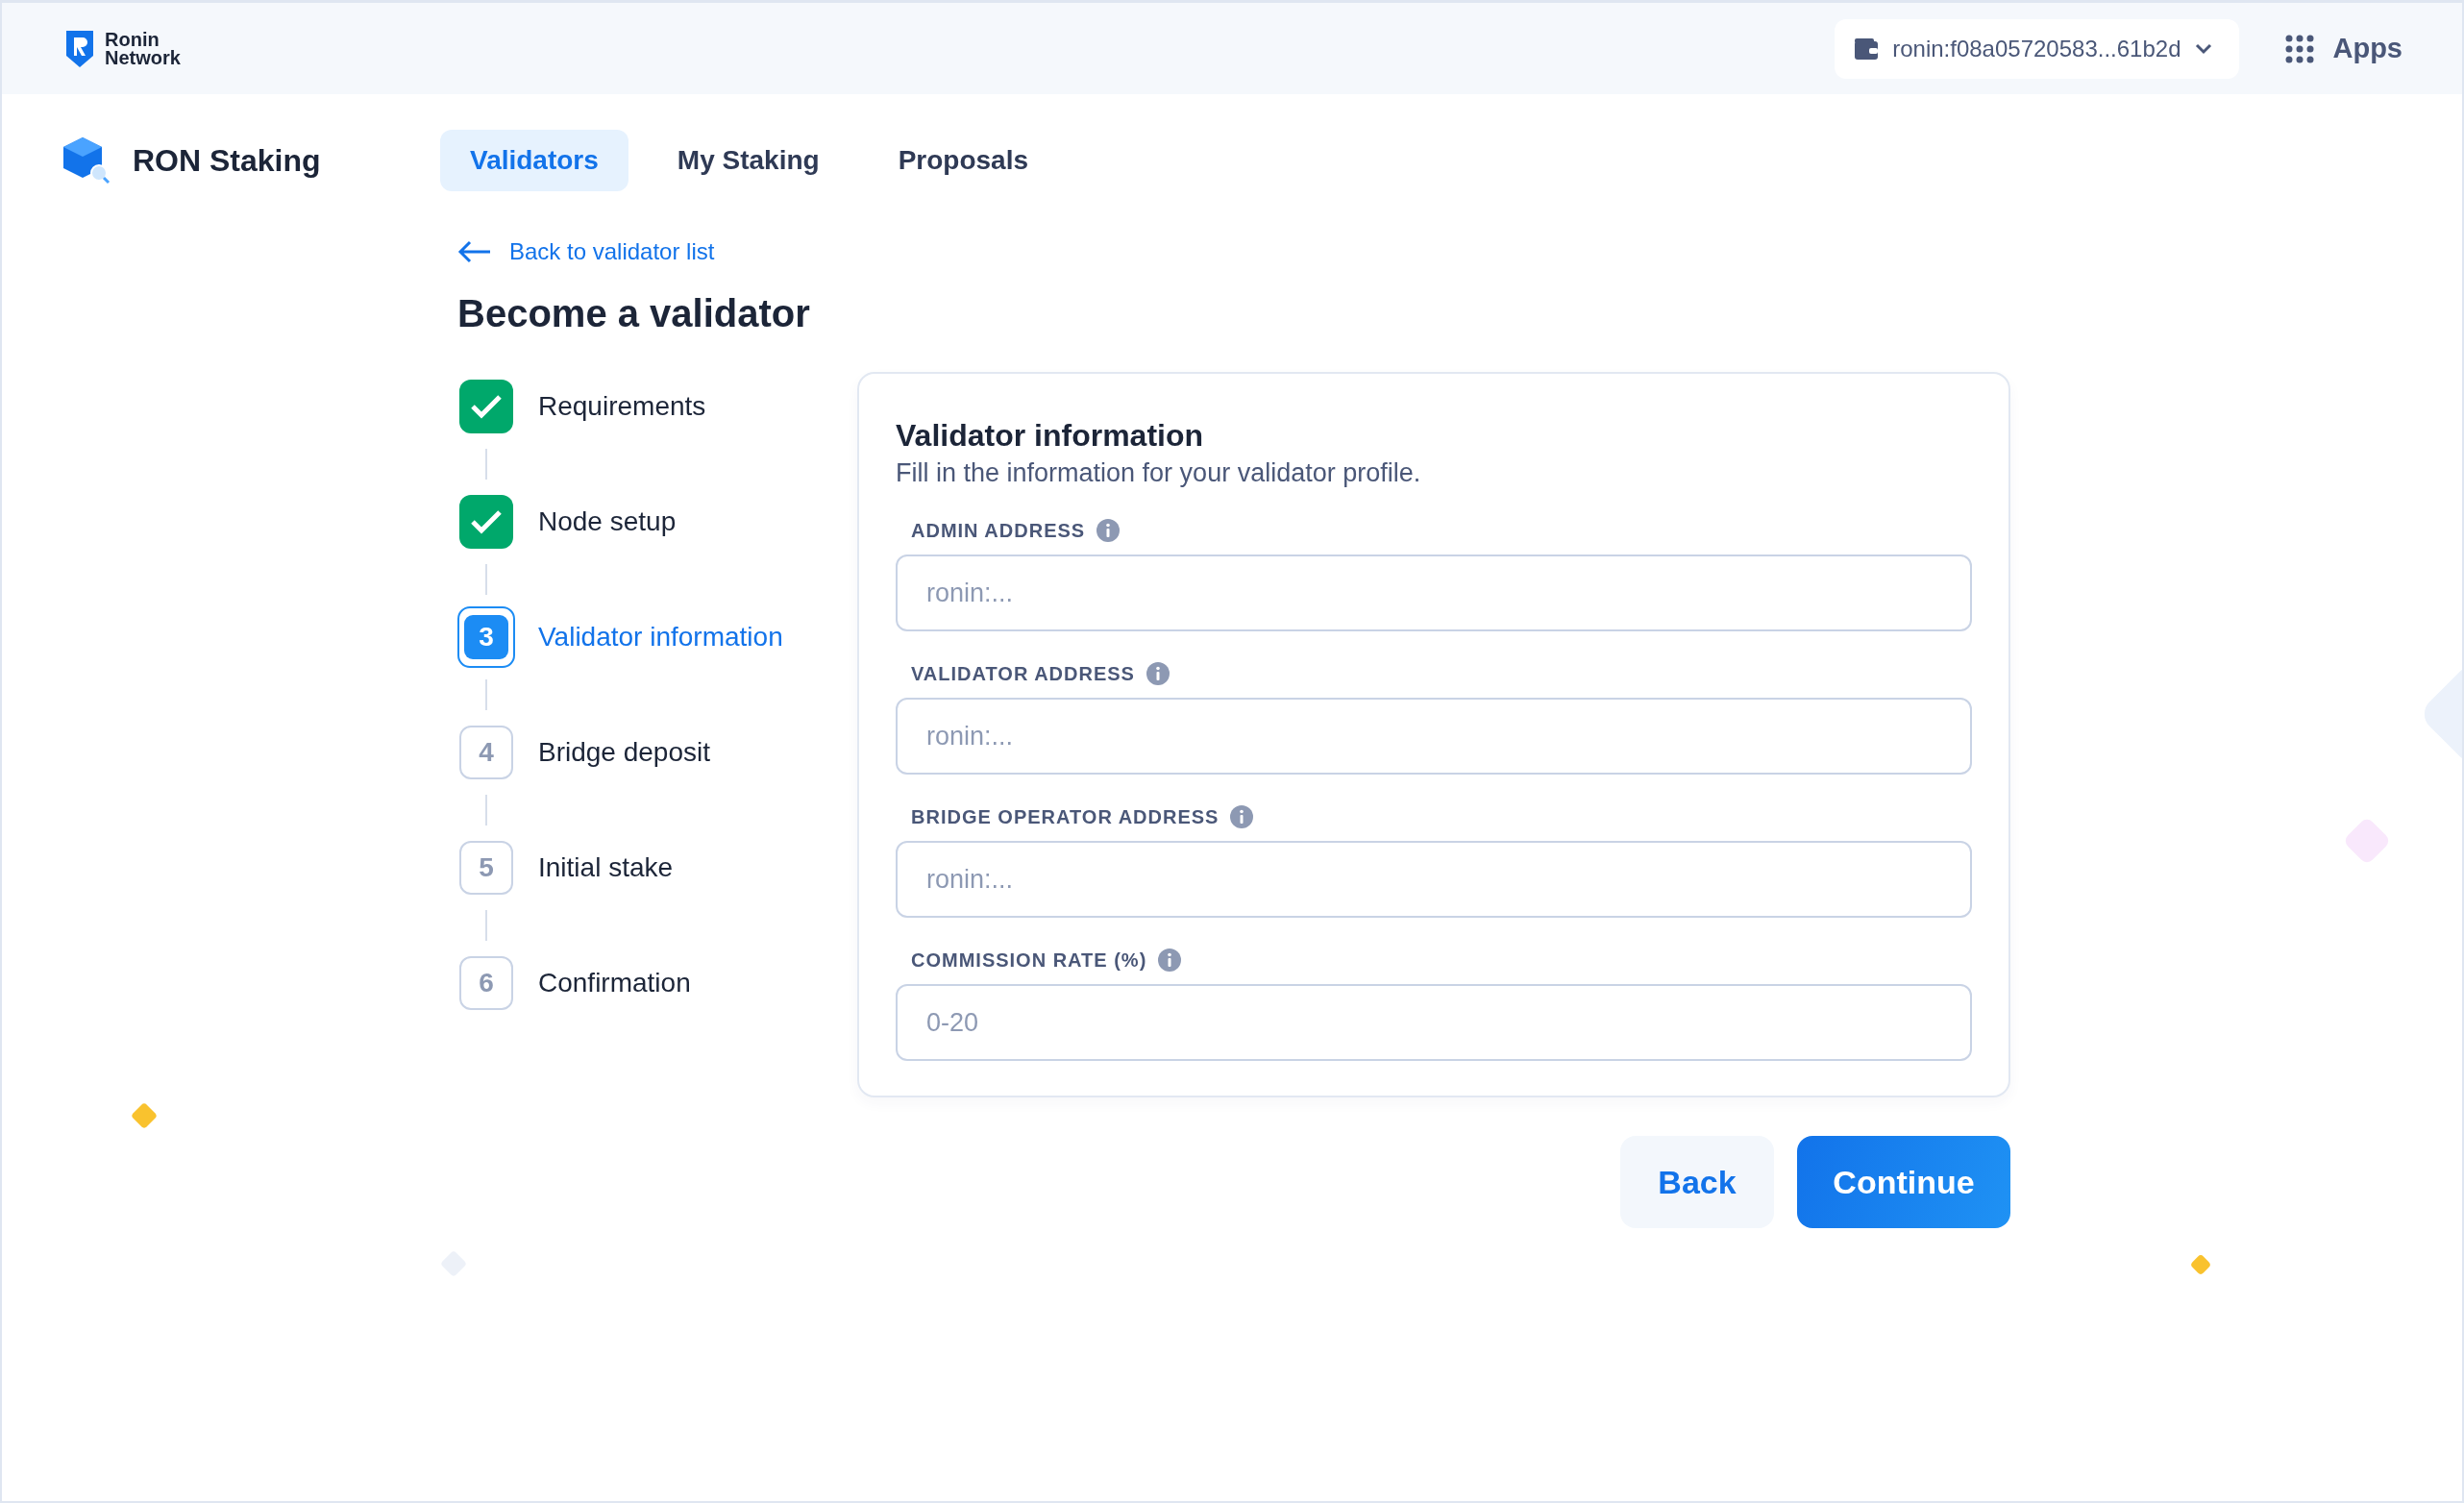 This screenshot has height=1503, width=2464. What do you see at coordinates (227, 160) in the screenshot?
I see `app-title: RON Staking` at bounding box center [227, 160].